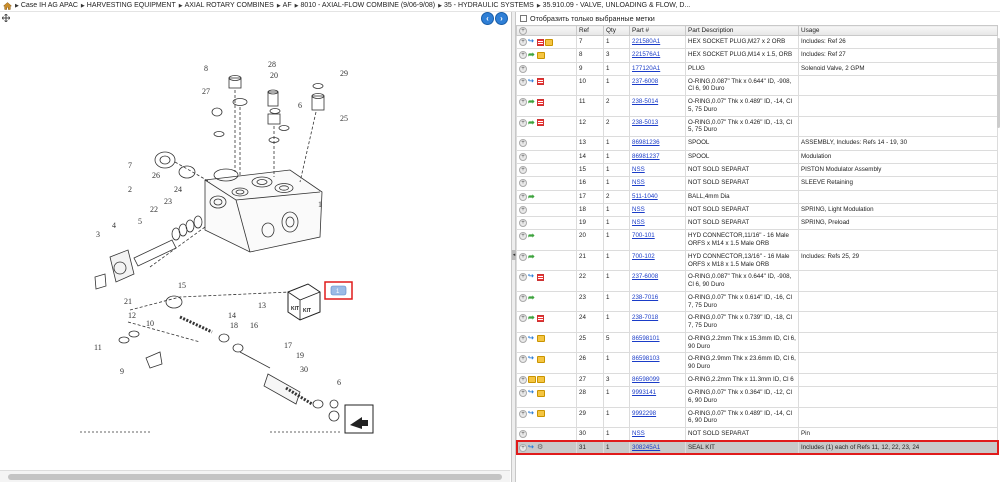 Image resolution: width=1000 pixels, height=482 pixels. Describe the element at coordinates (645, 101) in the screenshot. I see `part-number-link: 238-5014` at that location.